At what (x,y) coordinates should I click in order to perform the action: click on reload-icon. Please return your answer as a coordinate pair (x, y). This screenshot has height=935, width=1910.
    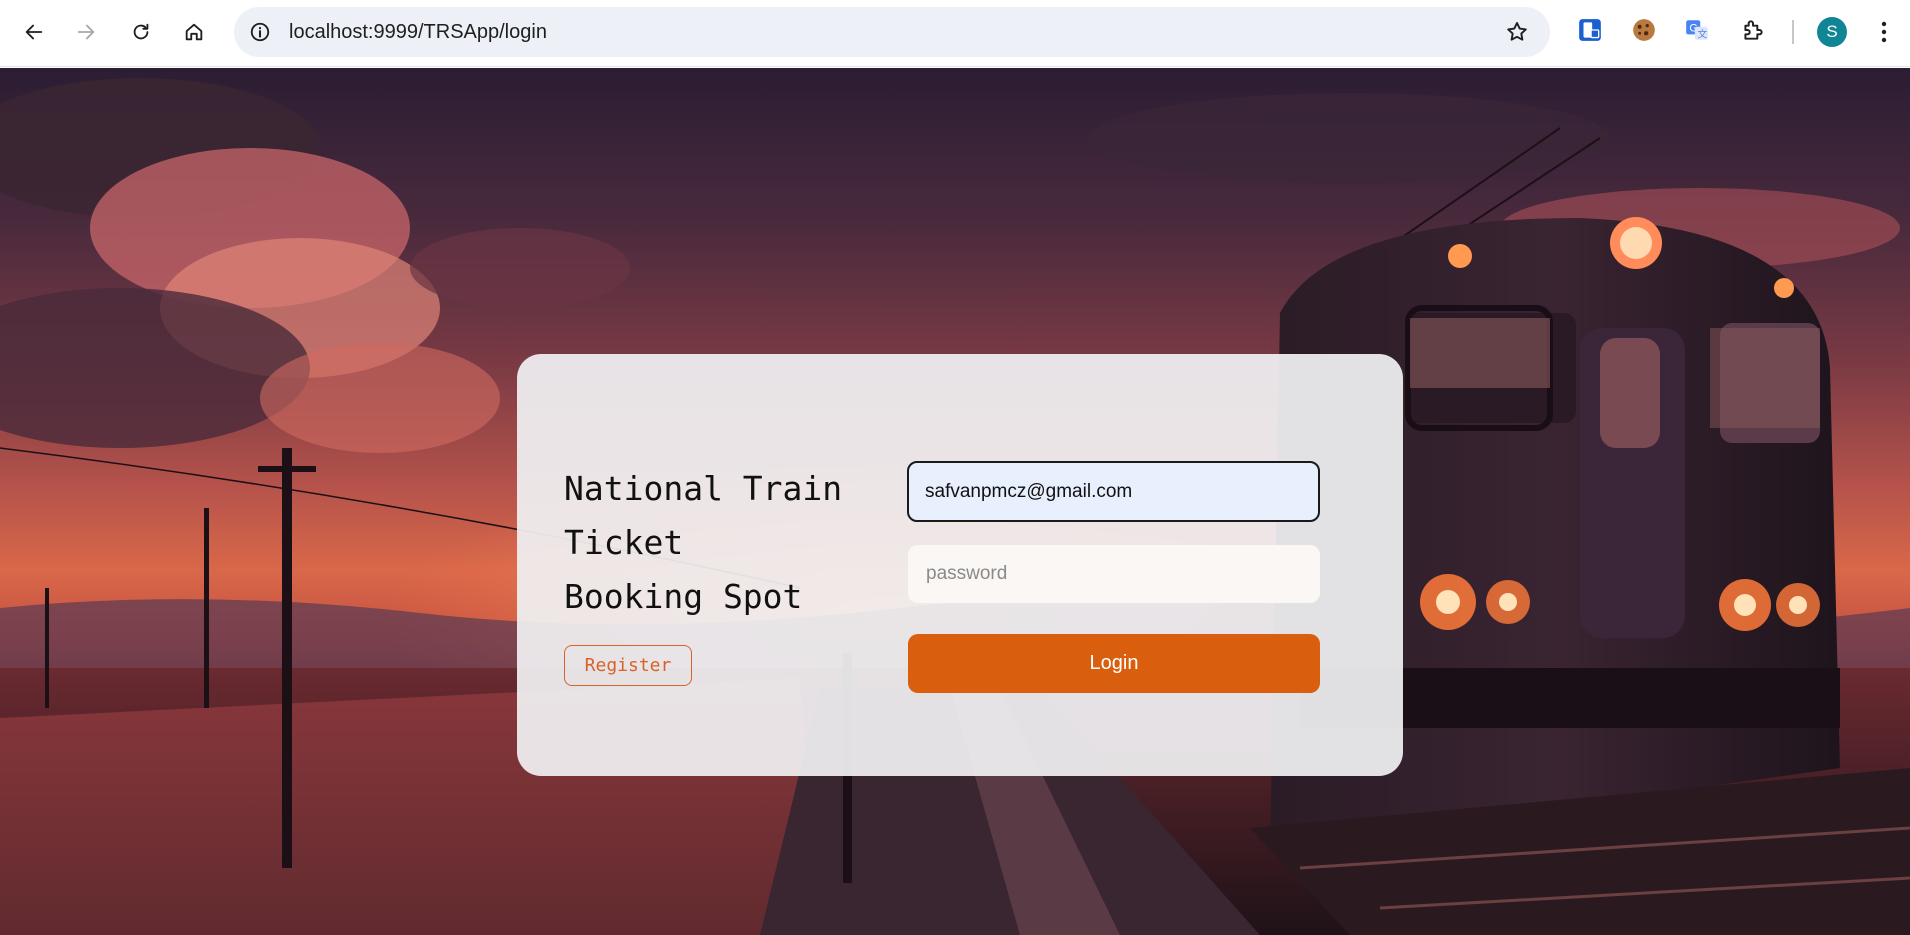
    Looking at the image, I should click on (141, 31).